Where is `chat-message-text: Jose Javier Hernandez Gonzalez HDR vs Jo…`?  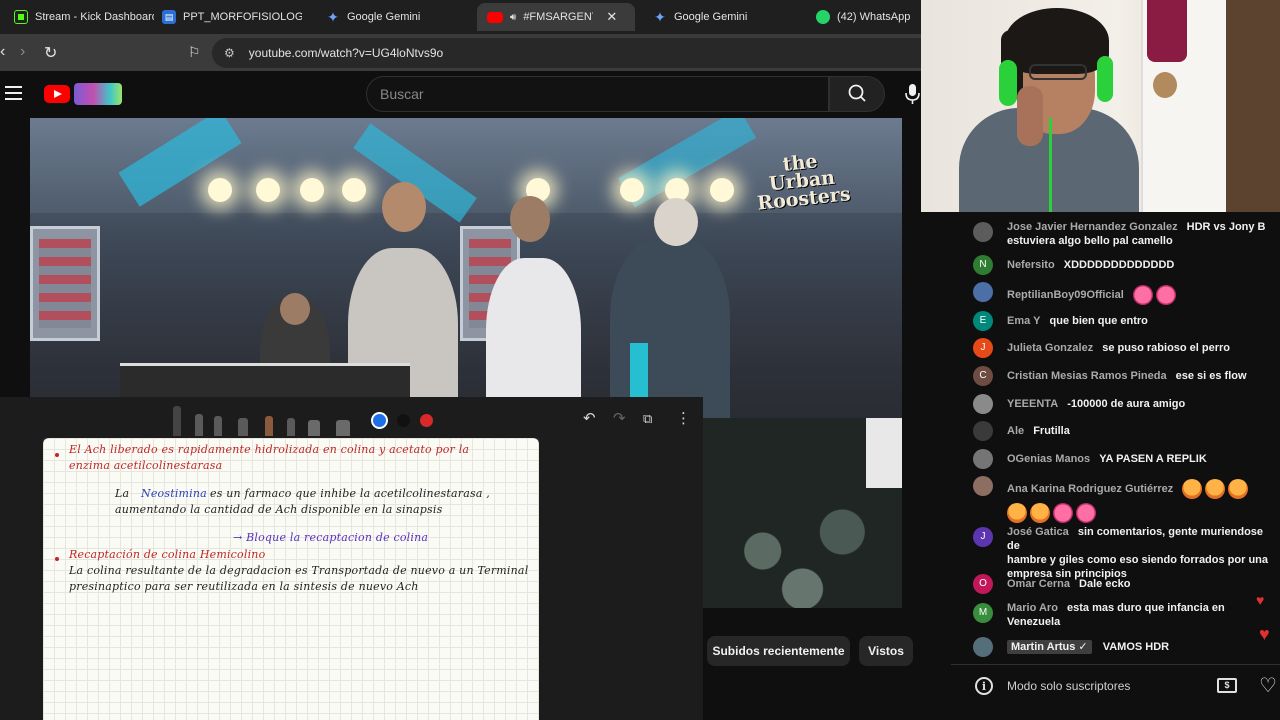
chat-message-text: Jose Javier Hernandez Gonzalez HDR vs Jo… is located at coordinates (1137, 234).